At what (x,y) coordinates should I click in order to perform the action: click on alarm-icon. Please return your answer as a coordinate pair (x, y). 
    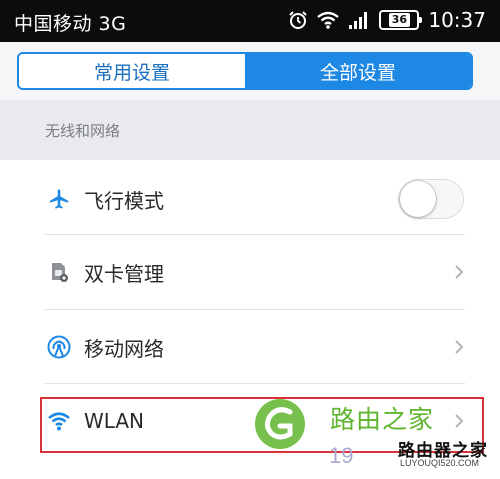
    Looking at the image, I should click on (298, 20).